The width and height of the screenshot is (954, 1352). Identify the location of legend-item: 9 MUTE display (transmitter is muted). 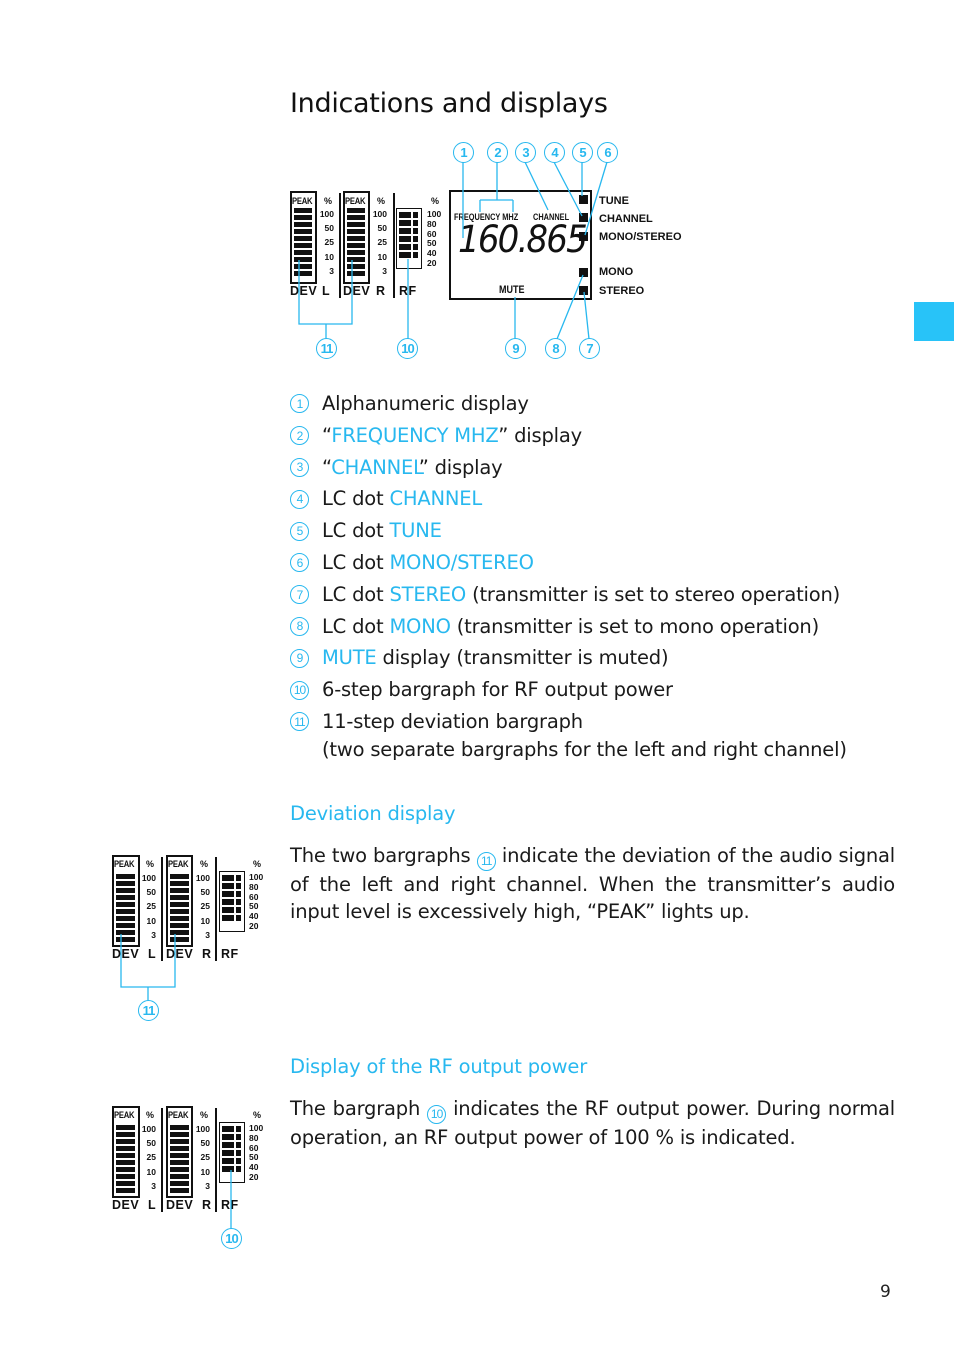
(568, 658).